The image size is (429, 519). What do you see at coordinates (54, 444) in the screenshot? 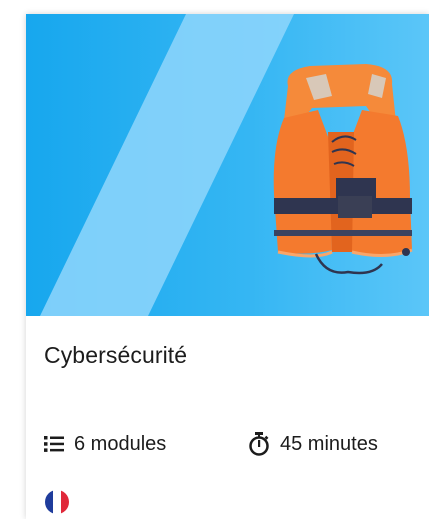
I see `list-icon` at bounding box center [54, 444].